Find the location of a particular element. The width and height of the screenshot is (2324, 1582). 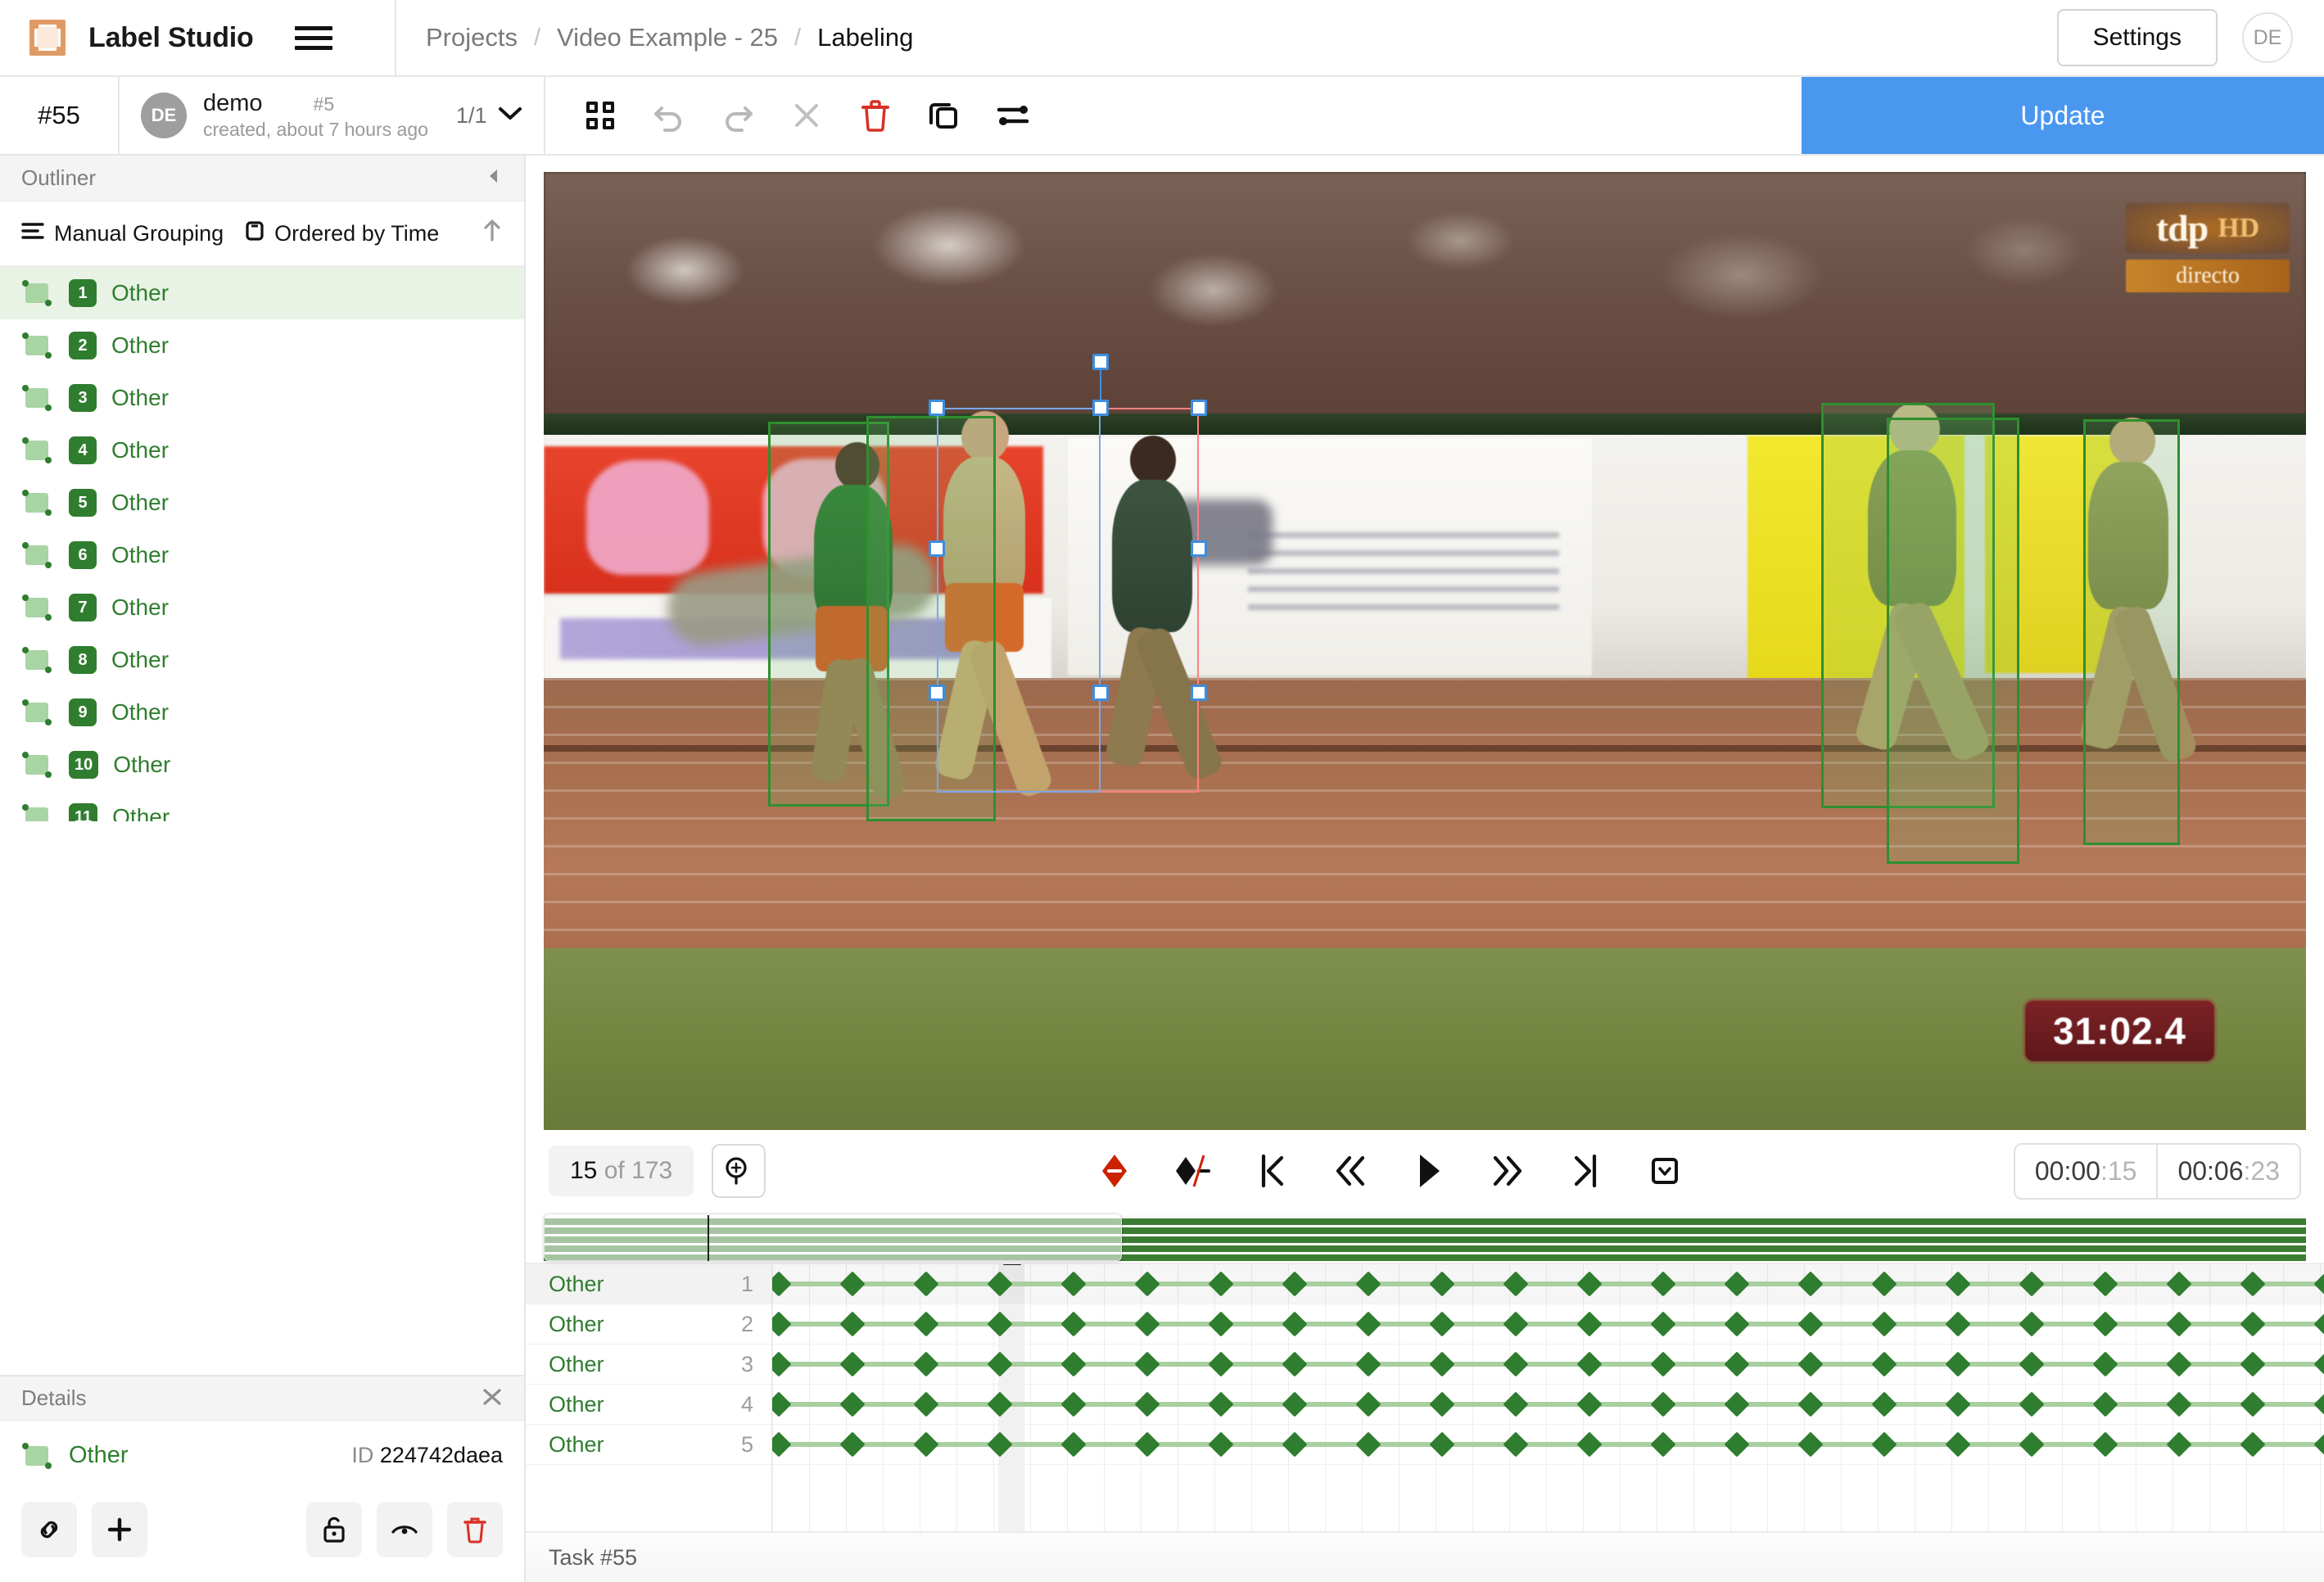

resize-handle-e is located at coordinates (1199, 548).